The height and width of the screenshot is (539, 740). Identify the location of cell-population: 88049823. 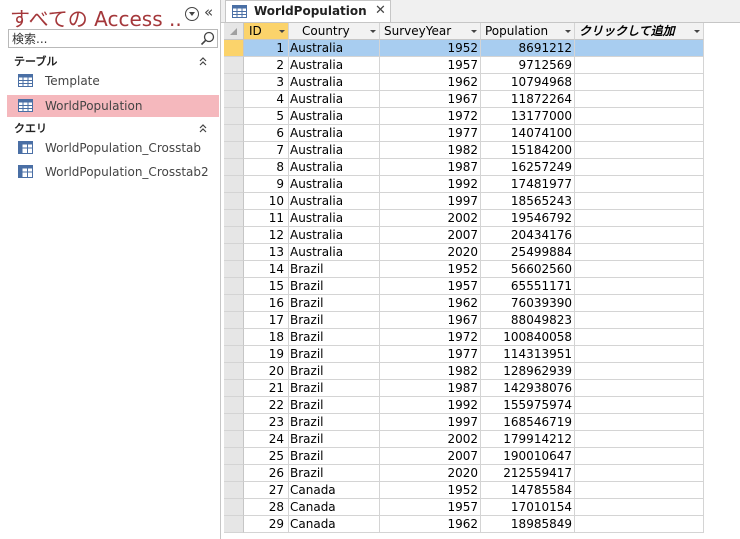
(528, 320).